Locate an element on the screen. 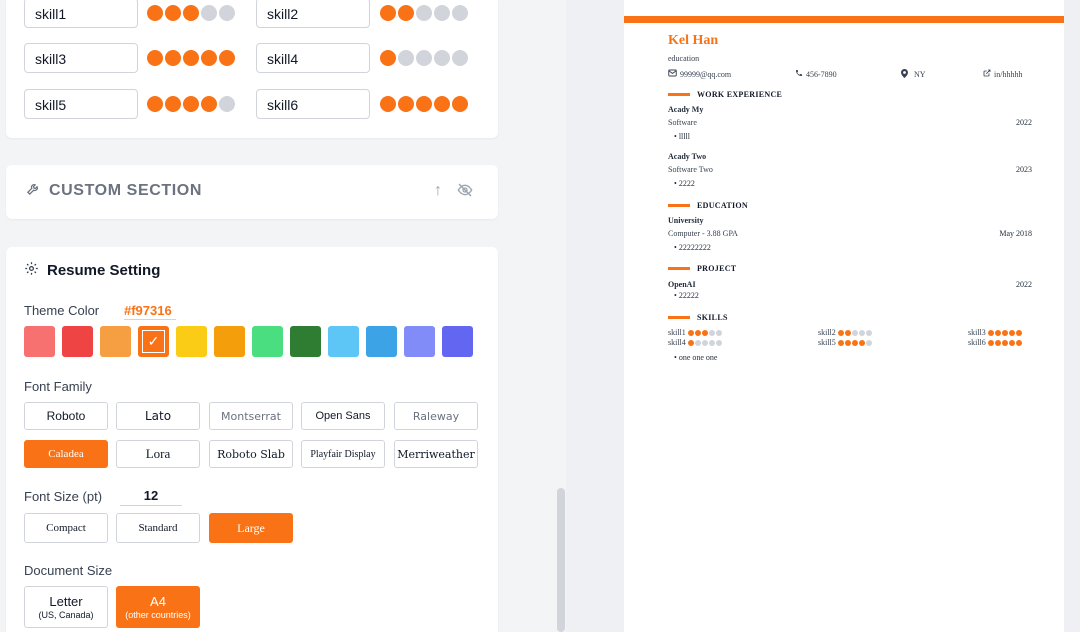  resume-skill-2-name: skill2 is located at coordinates (827, 332).